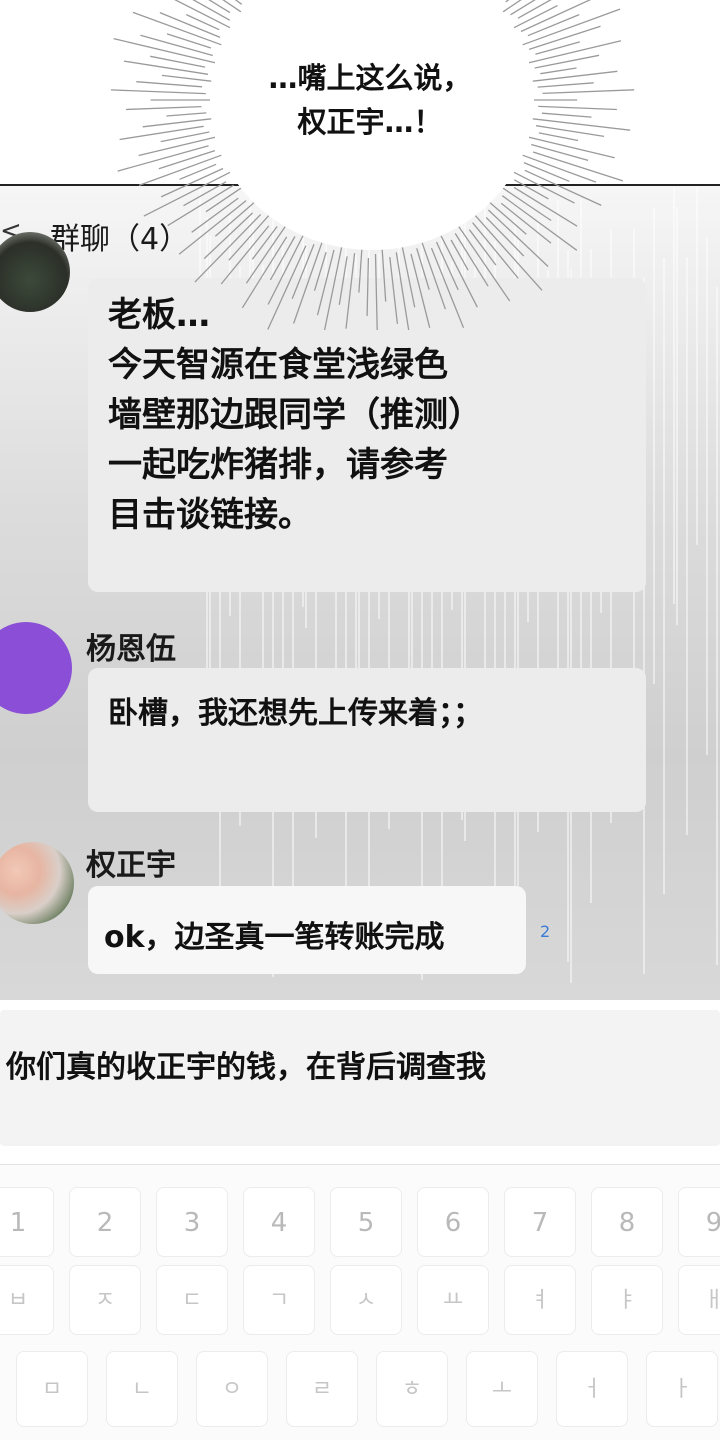 This screenshot has height=1440, width=720. I want to click on key: ㅓ, so click(592, 1389).